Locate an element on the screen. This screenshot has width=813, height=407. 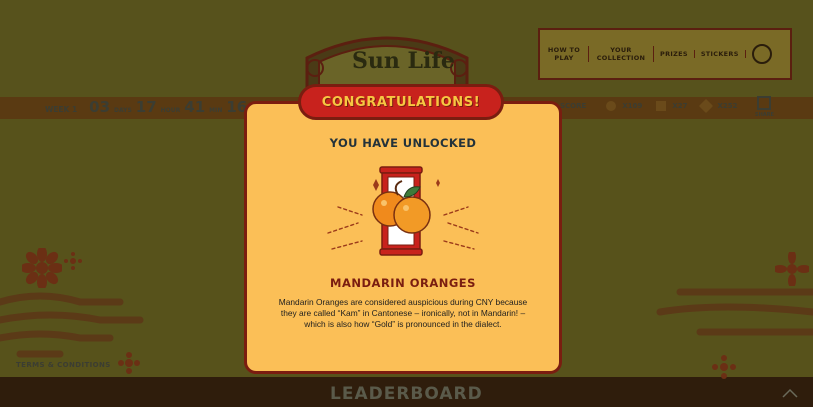
nav-prizes: PRIZES is located at coordinates (674, 54).